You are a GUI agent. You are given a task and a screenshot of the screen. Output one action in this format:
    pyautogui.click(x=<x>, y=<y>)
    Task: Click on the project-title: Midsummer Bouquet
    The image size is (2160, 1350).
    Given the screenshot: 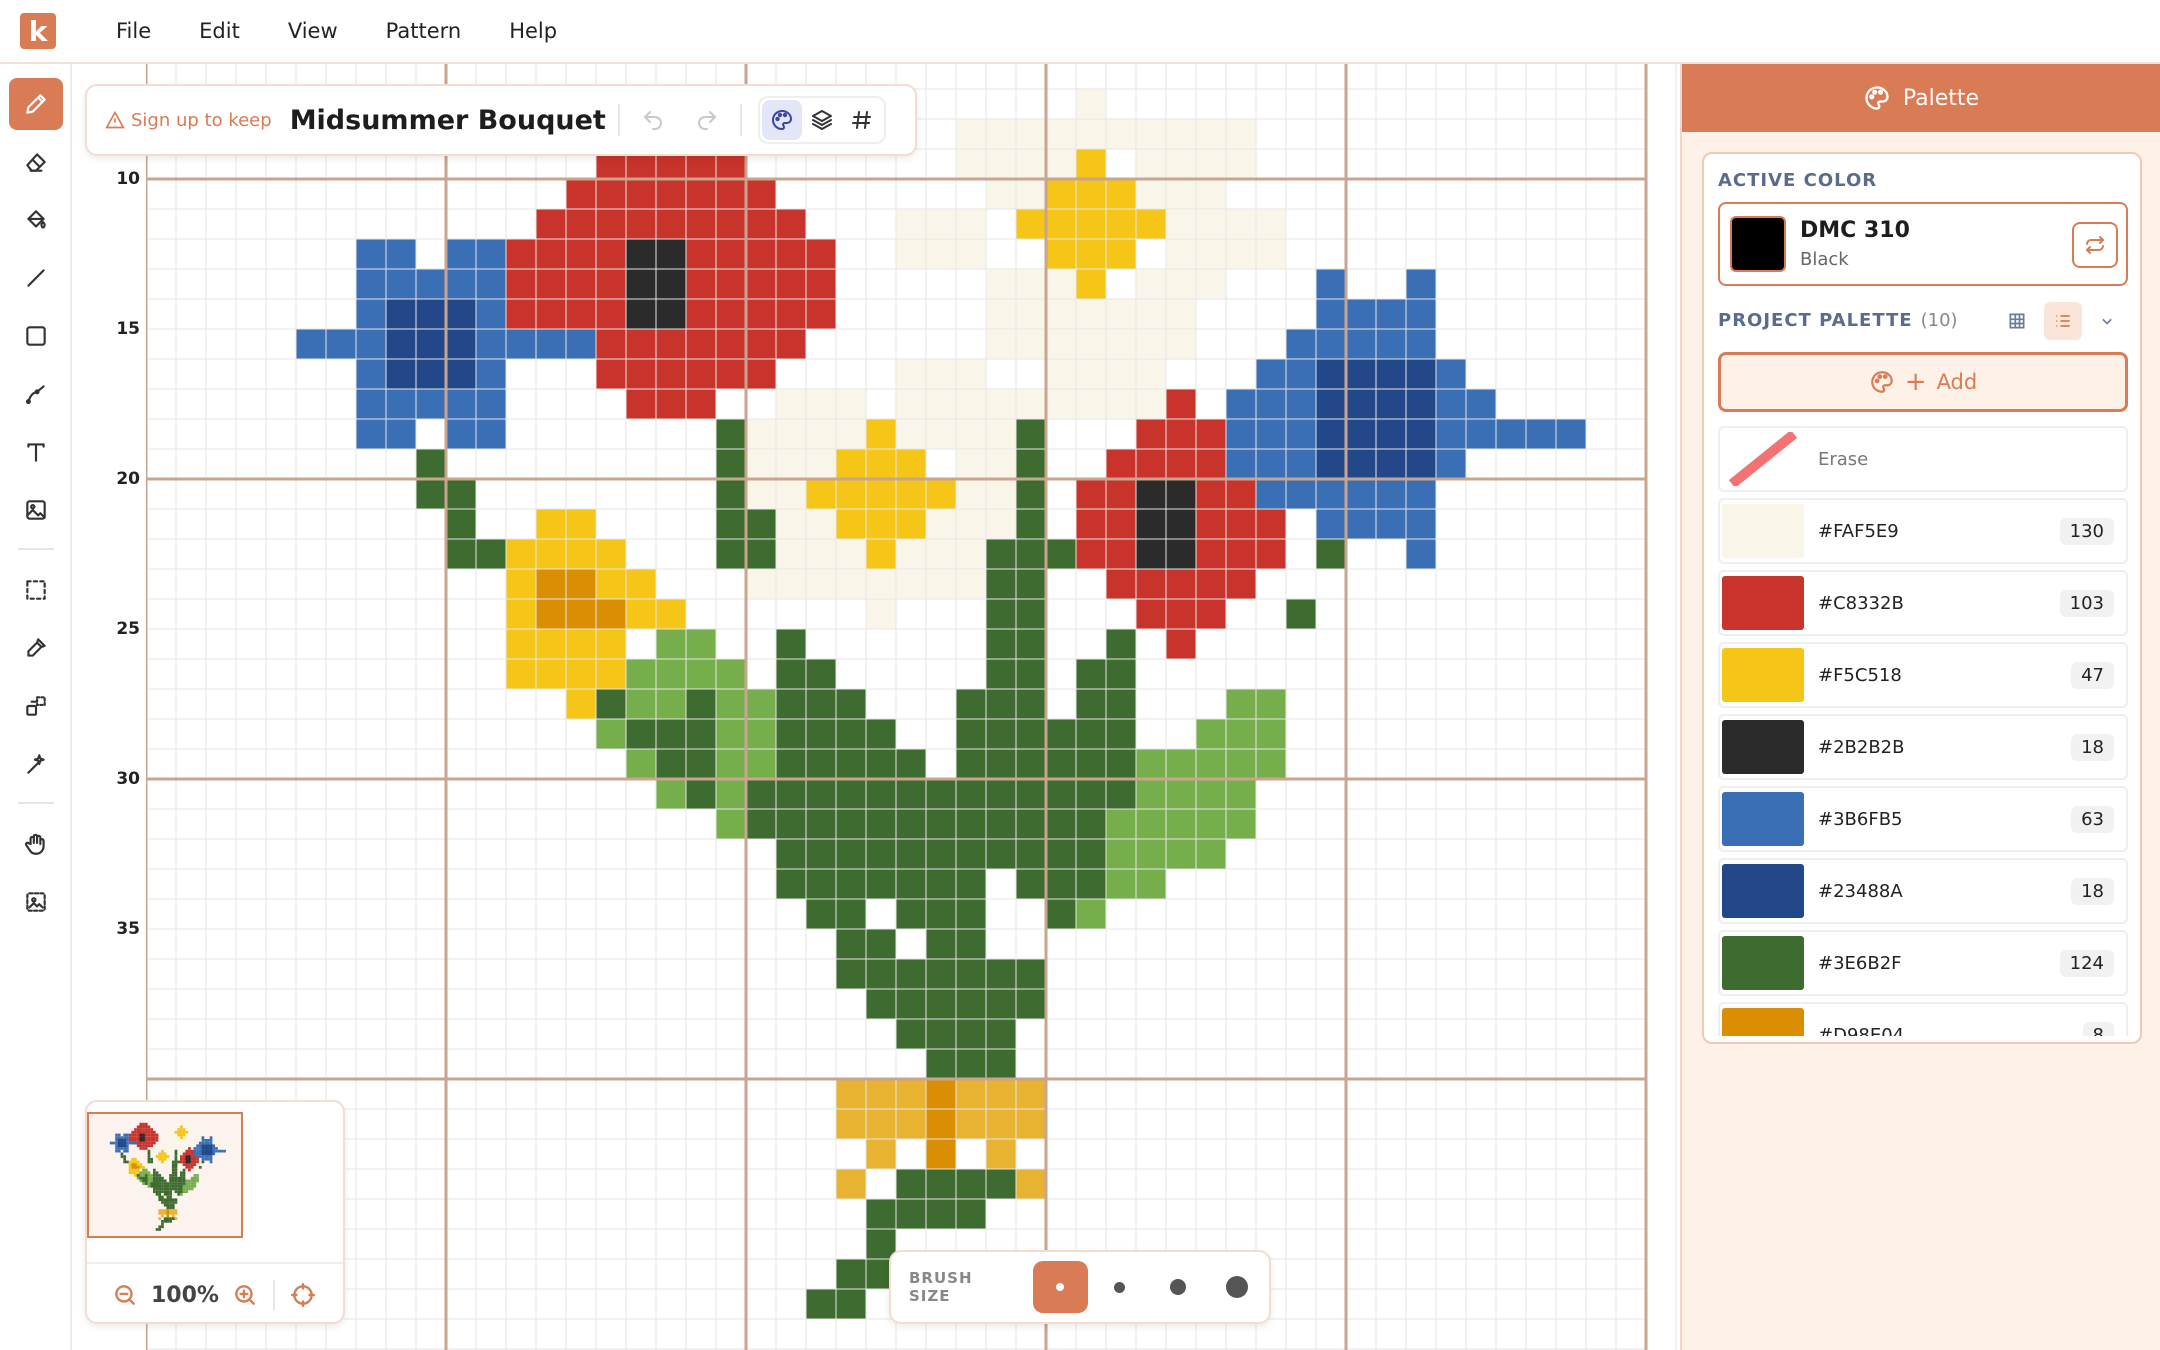 What is the action you would take?
    pyautogui.click(x=448, y=120)
    